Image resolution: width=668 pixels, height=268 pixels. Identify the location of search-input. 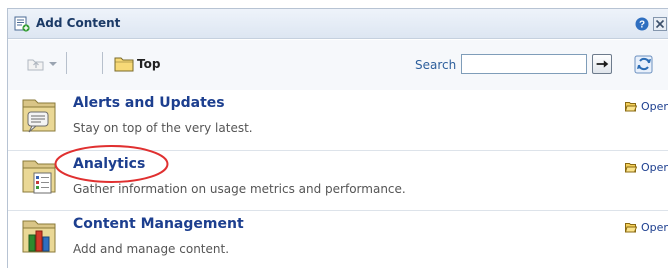
(524, 64).